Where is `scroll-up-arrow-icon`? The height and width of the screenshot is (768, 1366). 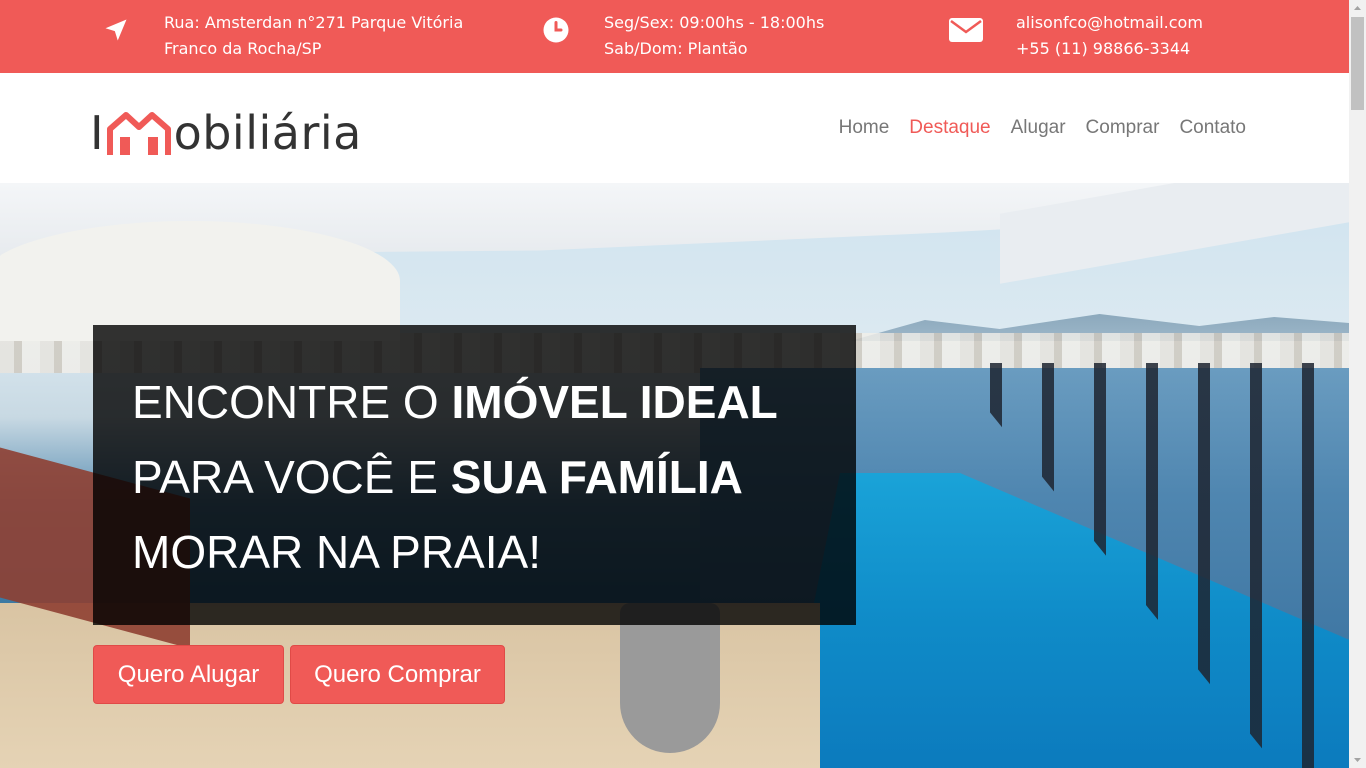
scroll-up-arrow-icon is located at coordinates (1357, 8).